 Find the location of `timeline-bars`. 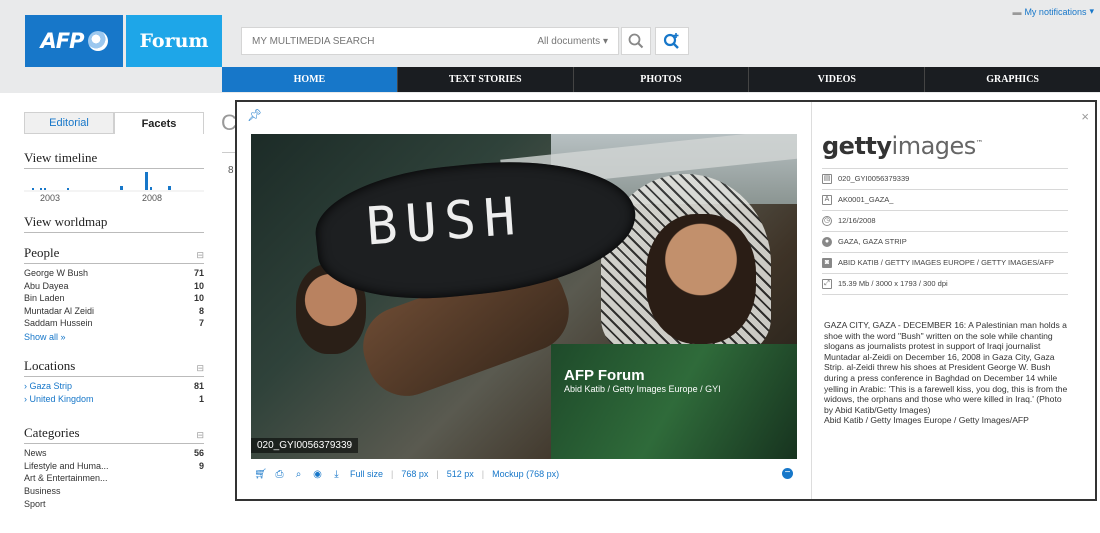

timeline-bars is located at coordinates (114, 182).